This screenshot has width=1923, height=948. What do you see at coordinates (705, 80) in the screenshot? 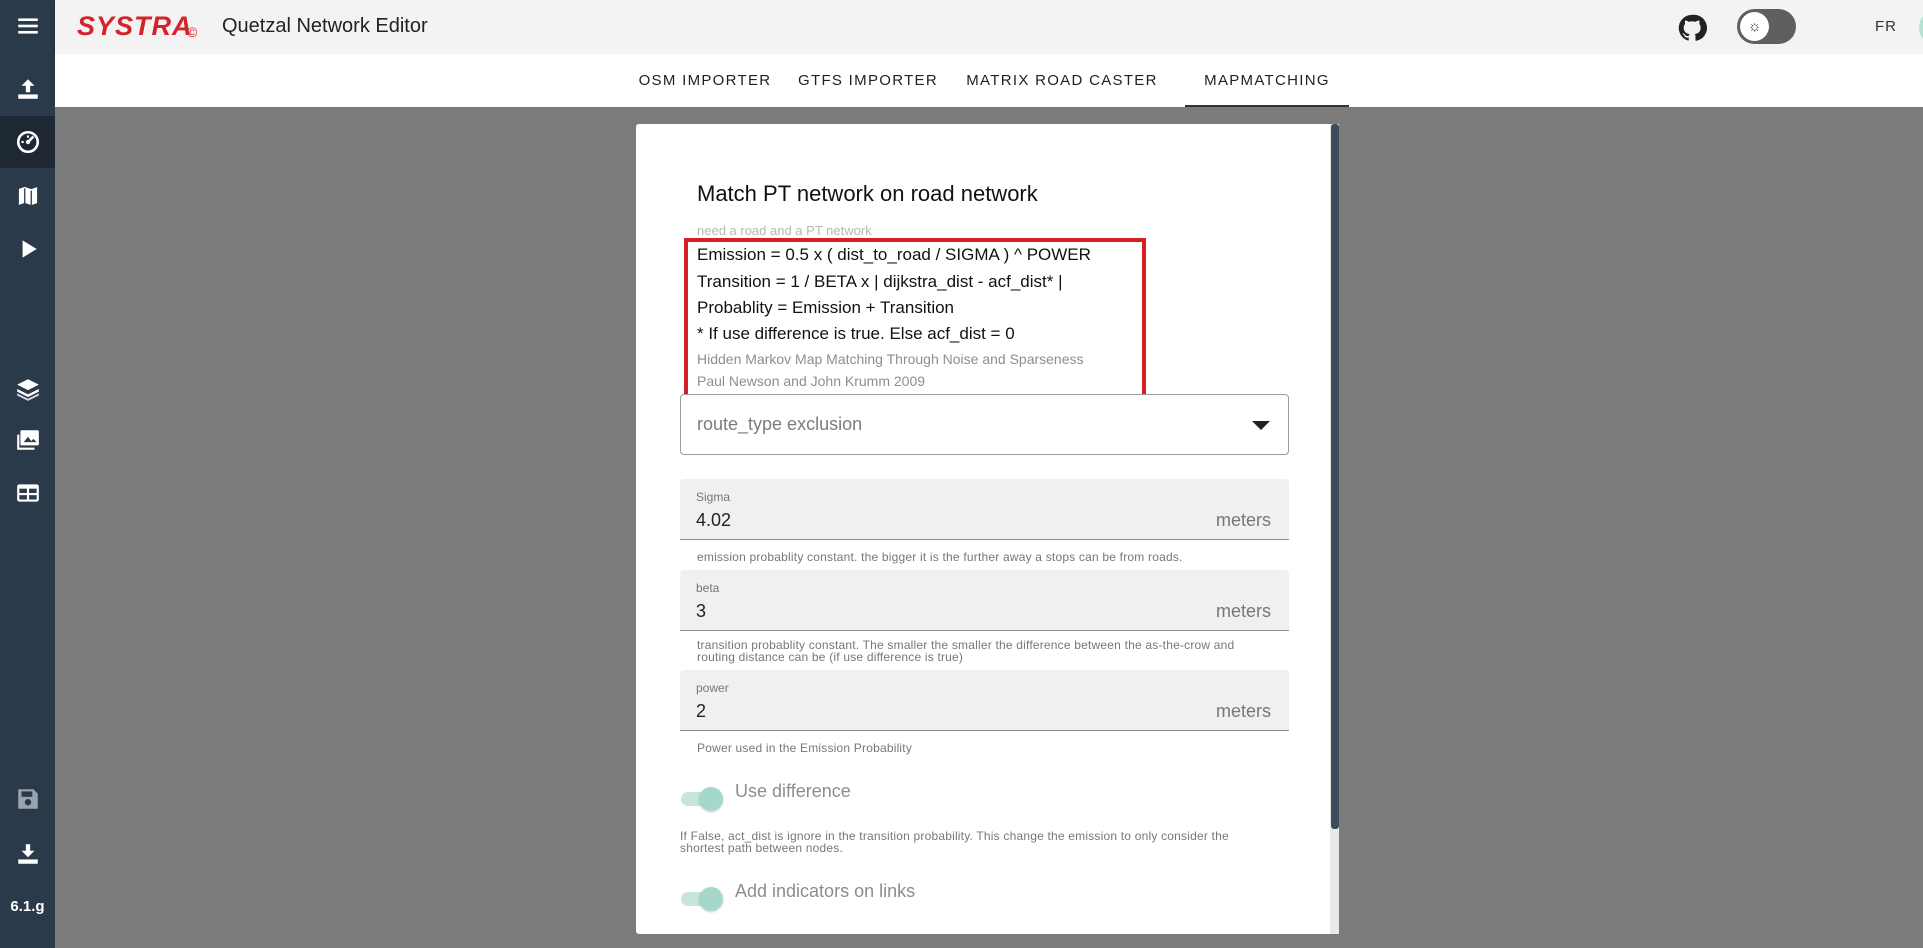
I see `tab-osm-importer: OSM IMPORTER` at bounding box center [705, 80].